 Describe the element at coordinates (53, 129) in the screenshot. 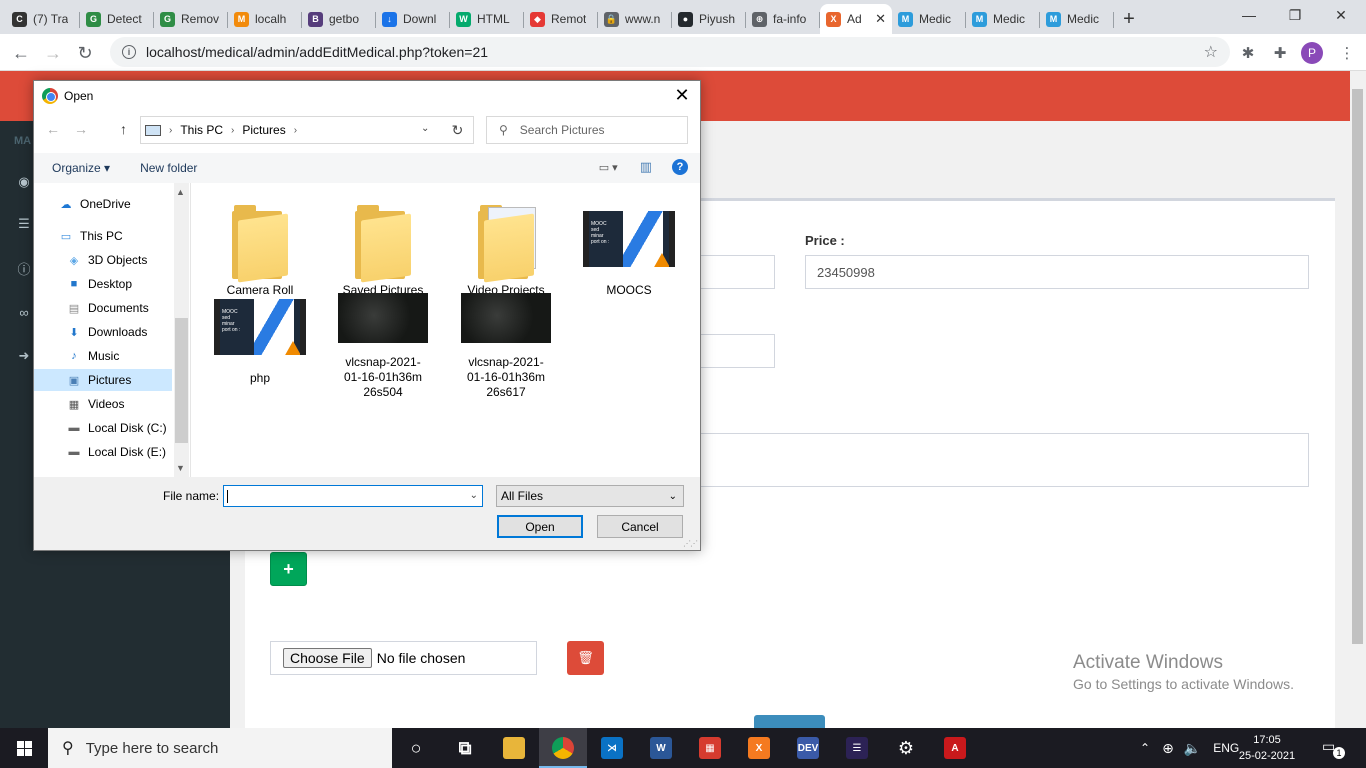

I see `dialog-back-icon: ←` at that location.